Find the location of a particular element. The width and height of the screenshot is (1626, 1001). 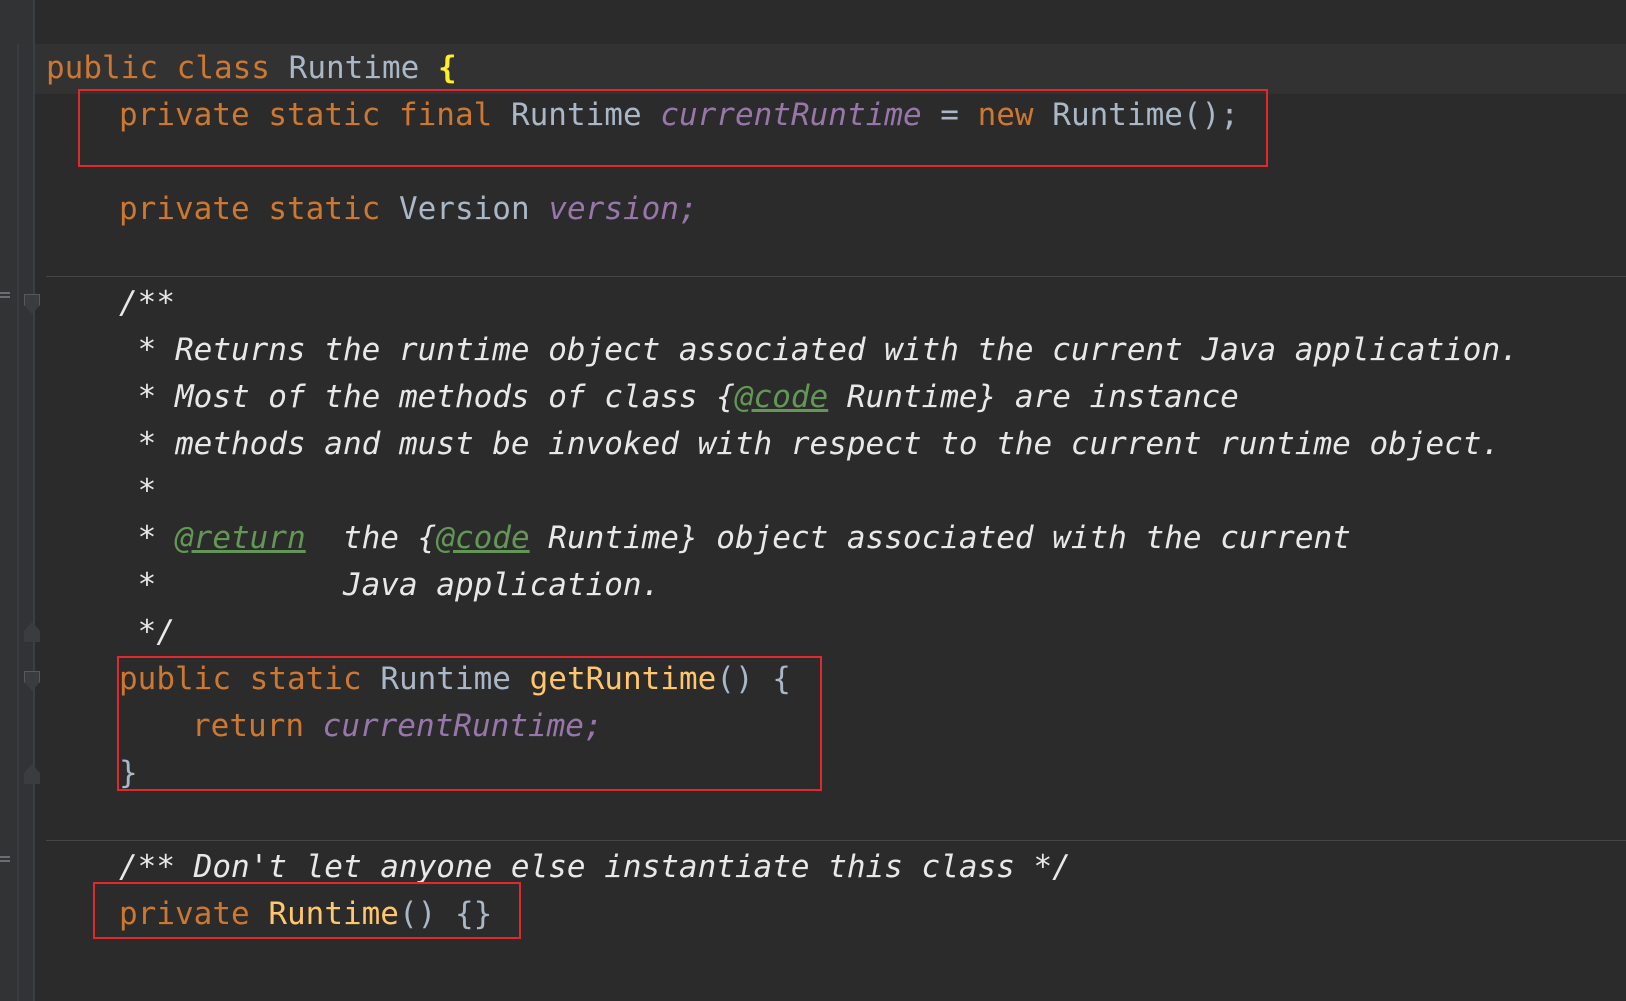

gutter-separator is located at coordinates (34, 500).